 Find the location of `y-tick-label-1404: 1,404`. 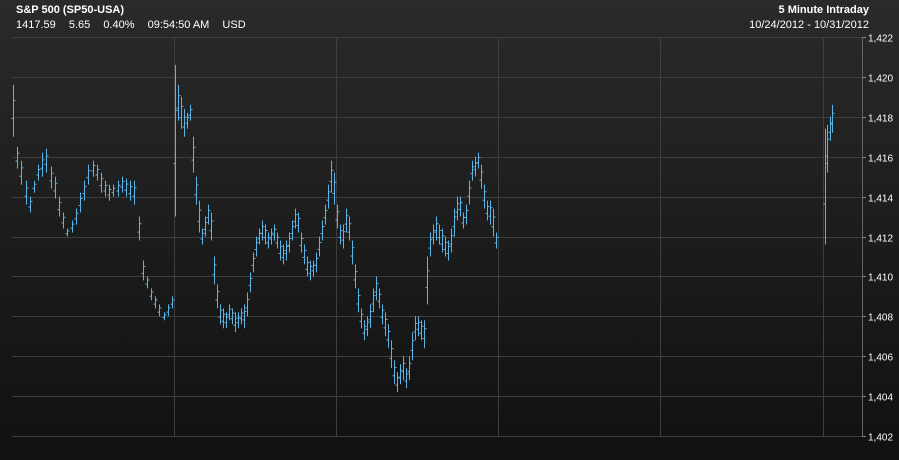

y-tick-label-1404: 1,404 is located at coordinates (880, 398).